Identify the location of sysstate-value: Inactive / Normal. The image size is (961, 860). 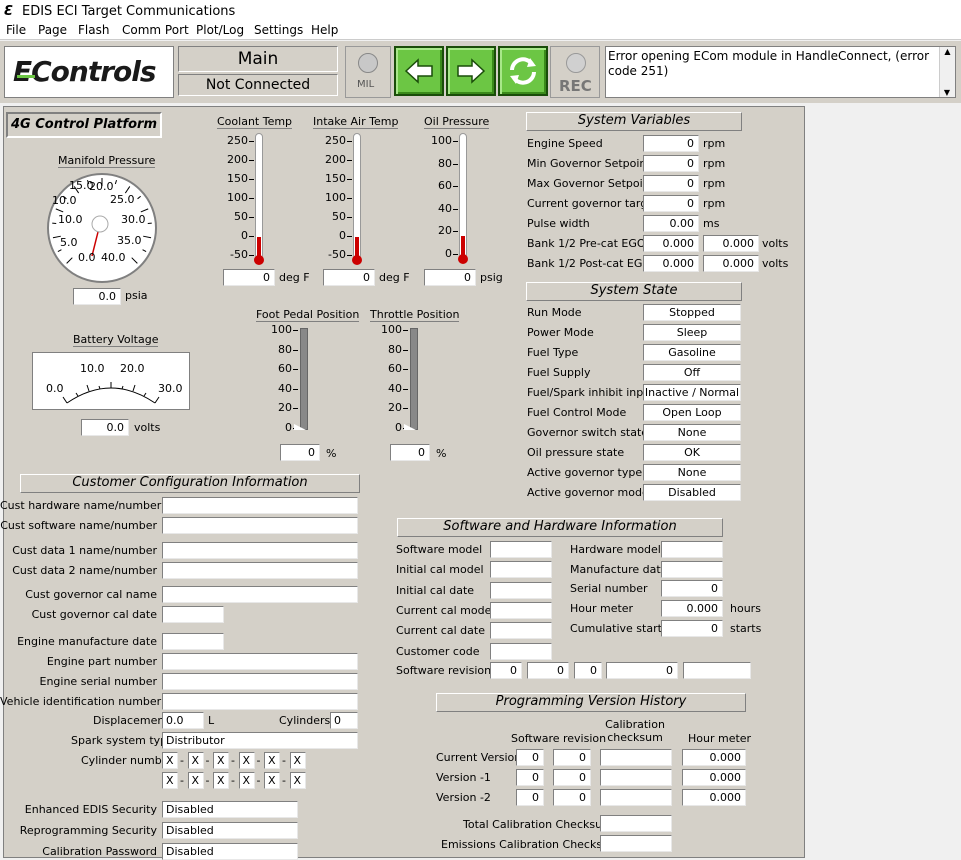
(692, 392).